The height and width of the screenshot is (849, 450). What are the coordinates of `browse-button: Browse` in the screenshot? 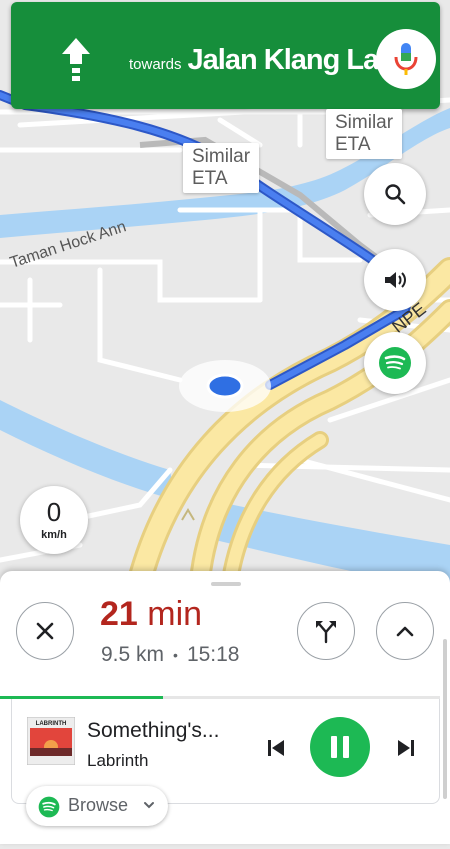 It's located at (97, 806).